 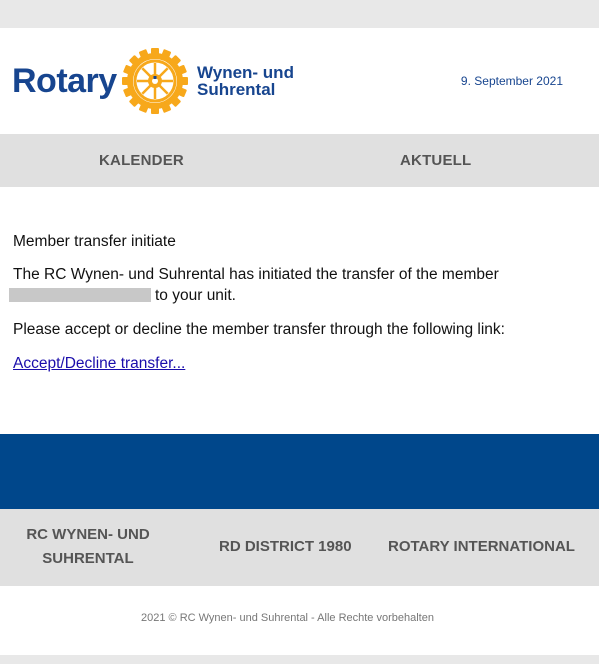 What do you see at coordinates (435, 160) in the screenshot?
I see `nav-item-aktuell: AKTUELL` at bounding box center [435, 160].